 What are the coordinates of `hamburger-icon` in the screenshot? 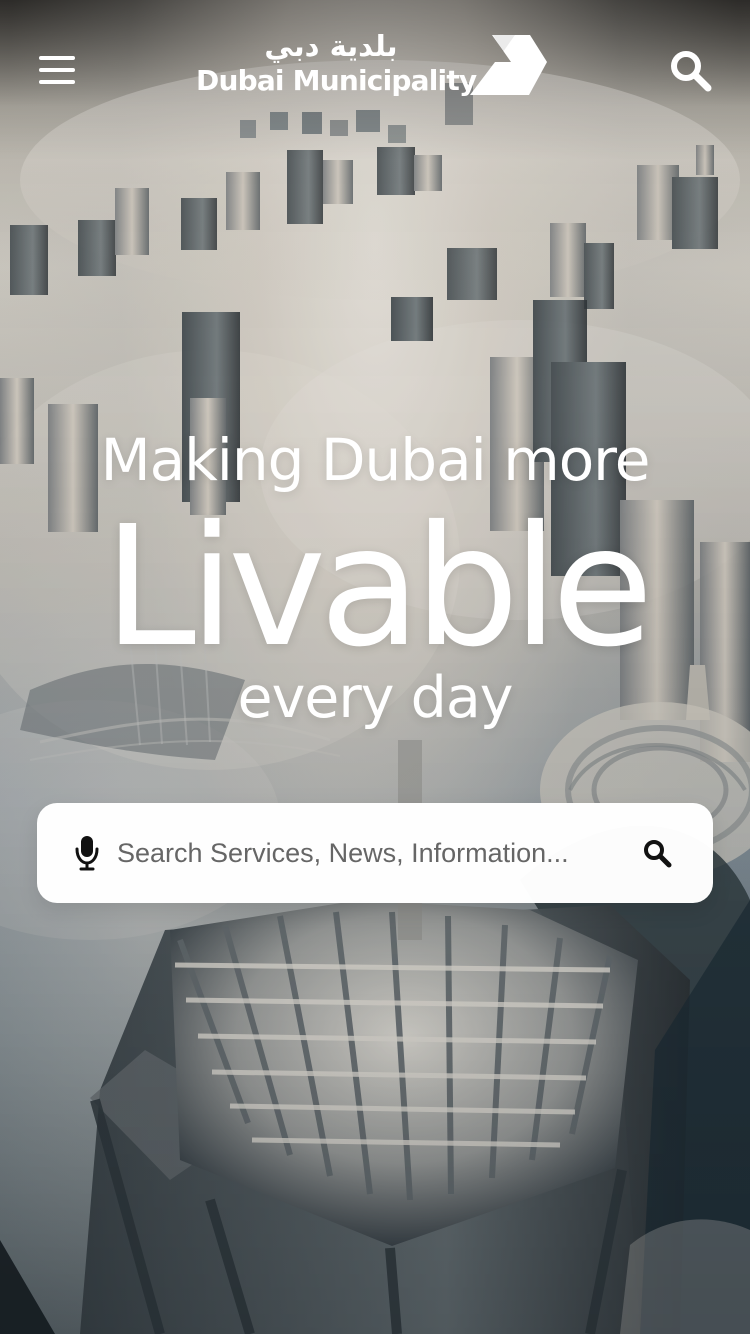 It's located at (57, 70).